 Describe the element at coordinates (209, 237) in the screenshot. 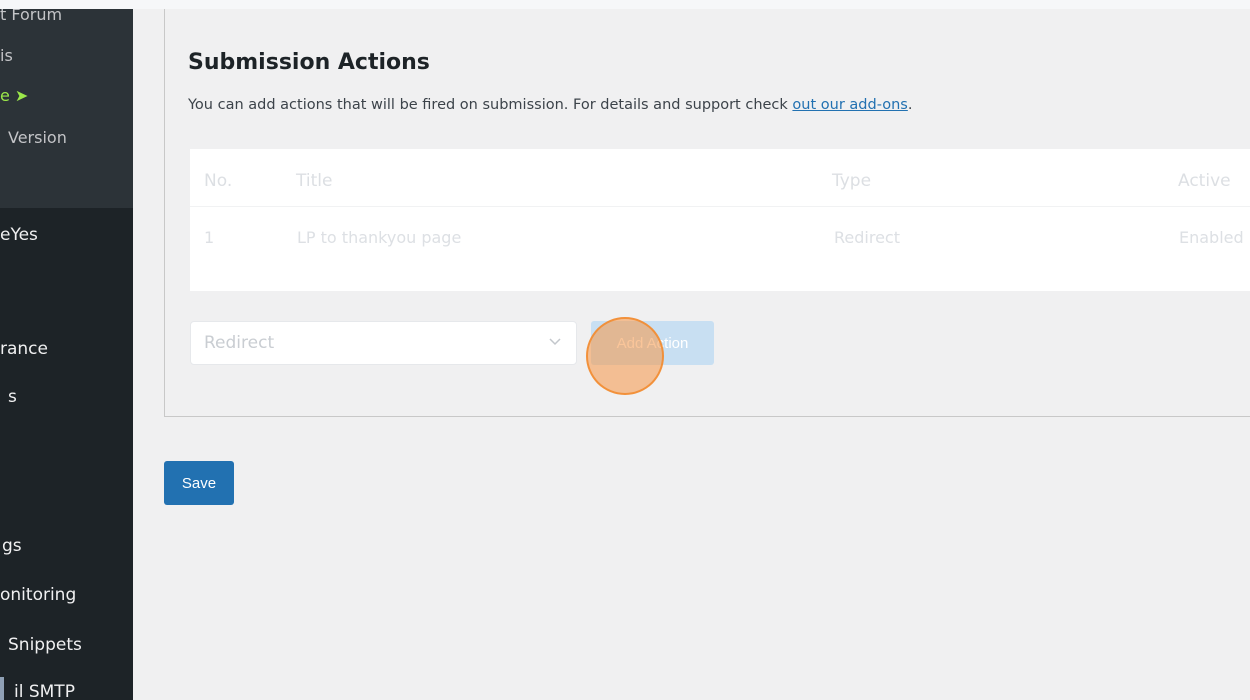

I see `cell-no: 1` at that location.